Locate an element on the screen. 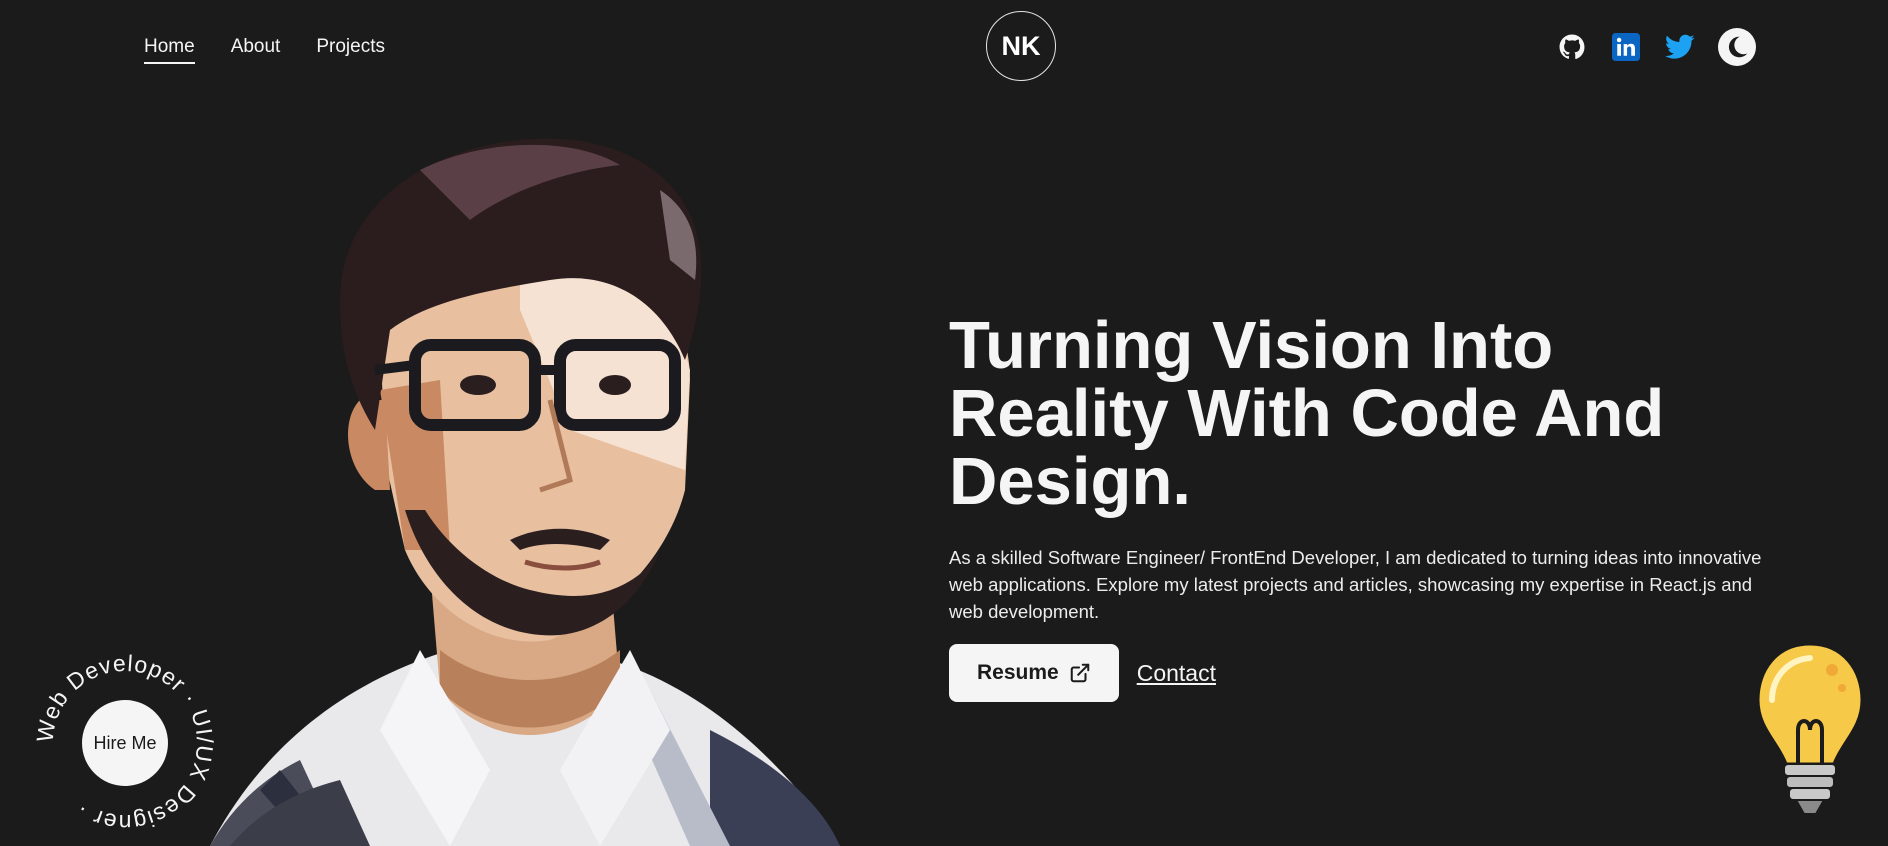 The height and width of the screenshot is (846, 1888). external-link-icon is located at coordinates (1079, 673).